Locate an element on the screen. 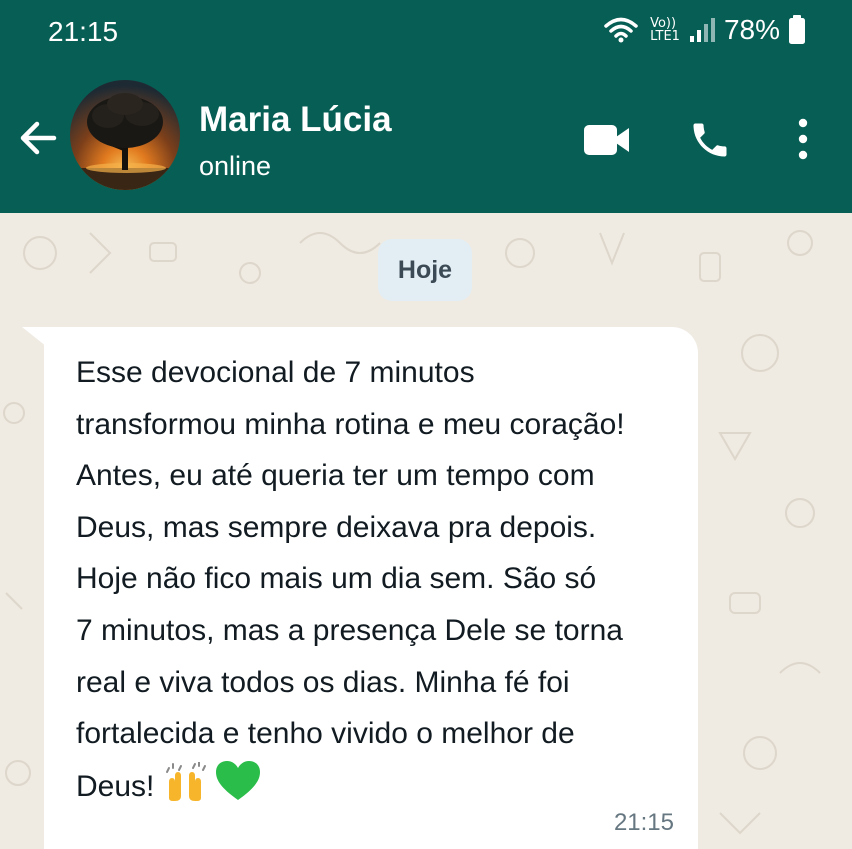 This screenshot has width=852, height=849. message-line: real e viva todos os dias. Minha fé foi is located at coordinates (323, 682).